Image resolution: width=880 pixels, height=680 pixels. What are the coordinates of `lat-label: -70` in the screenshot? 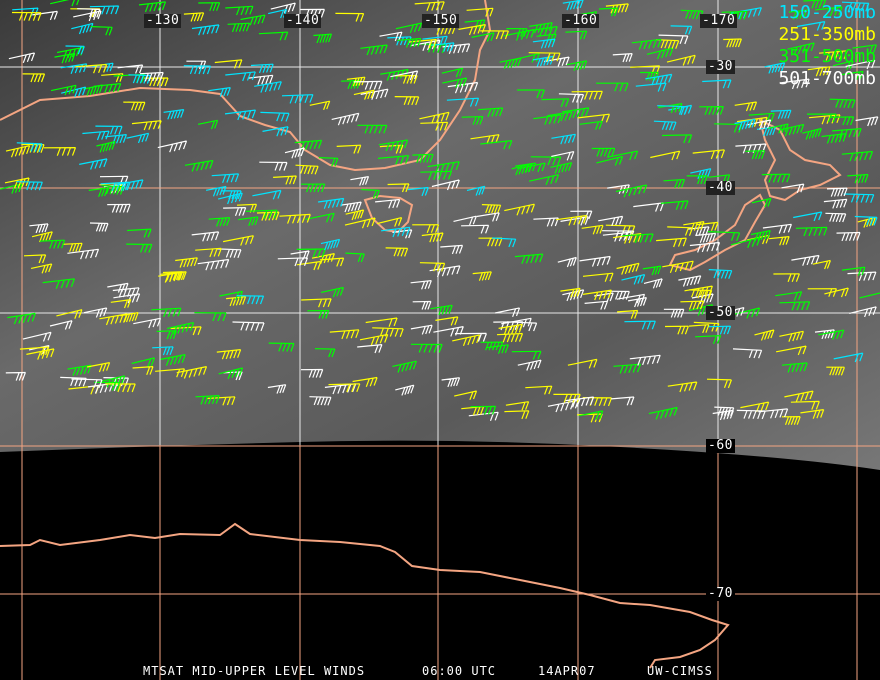 It's located at (720, 593).